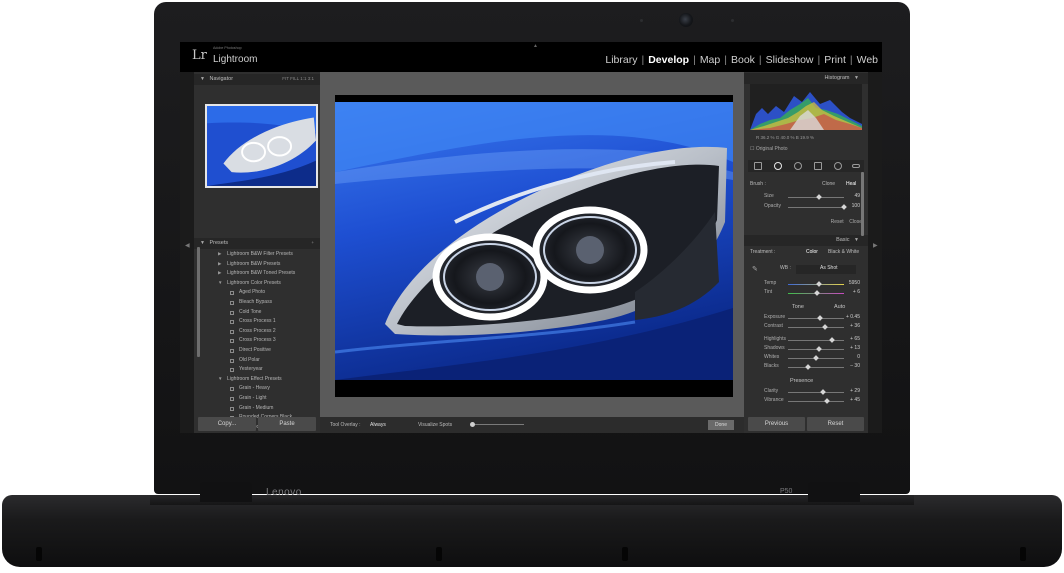  Describe the element at coordinates (435, 425) in the screenshot. I see `visualize-spots-checkbox: Visualize Spots` at that location.